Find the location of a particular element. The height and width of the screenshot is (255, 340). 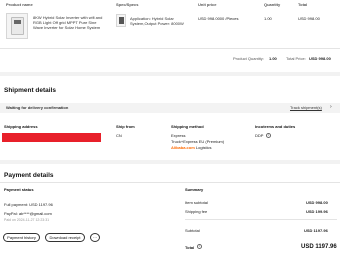

quantity-value: 1.00 is located at coordinates (268, 18).